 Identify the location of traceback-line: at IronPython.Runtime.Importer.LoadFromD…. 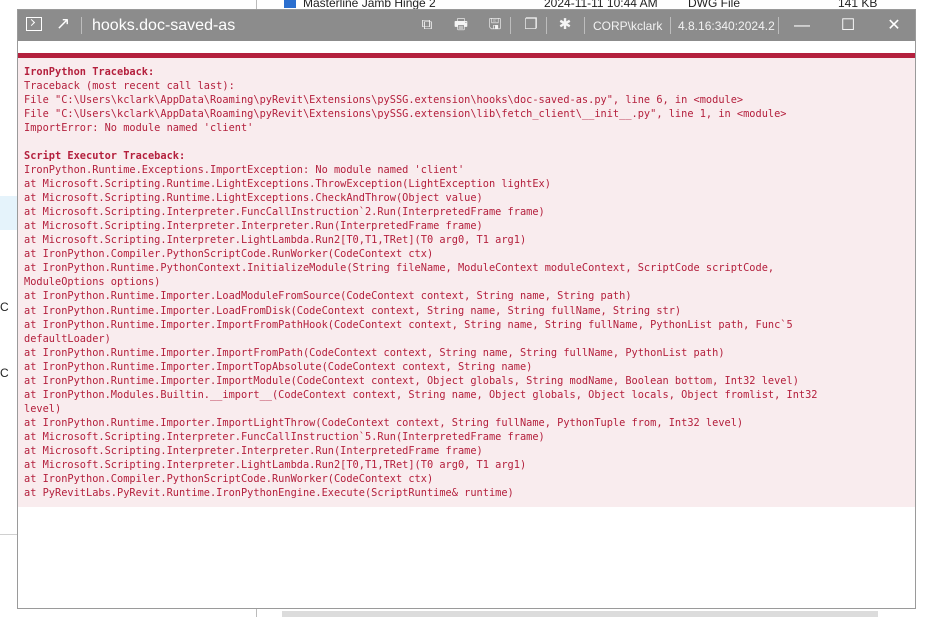
(353, 310).